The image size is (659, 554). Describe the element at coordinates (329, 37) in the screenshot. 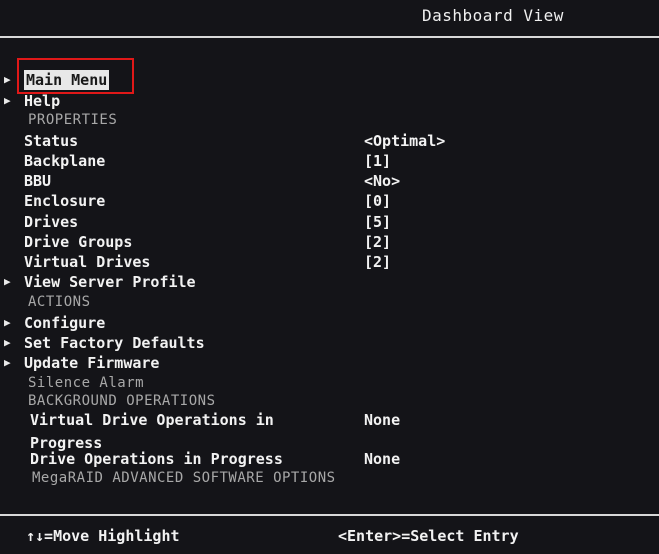

I see `top-divider` at that location.